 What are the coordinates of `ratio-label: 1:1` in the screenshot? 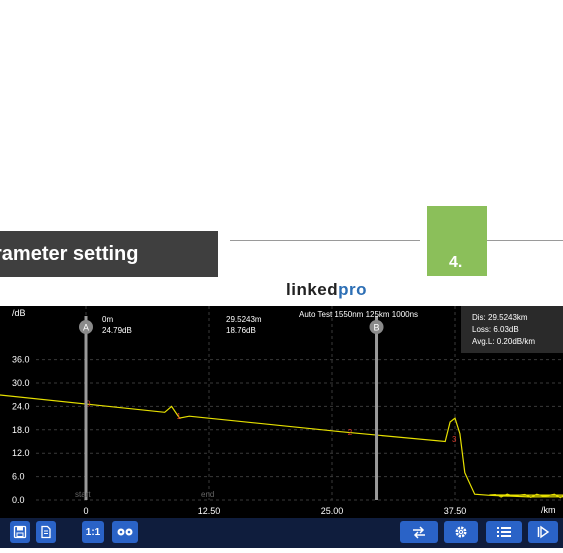 It's located at (93, 532).